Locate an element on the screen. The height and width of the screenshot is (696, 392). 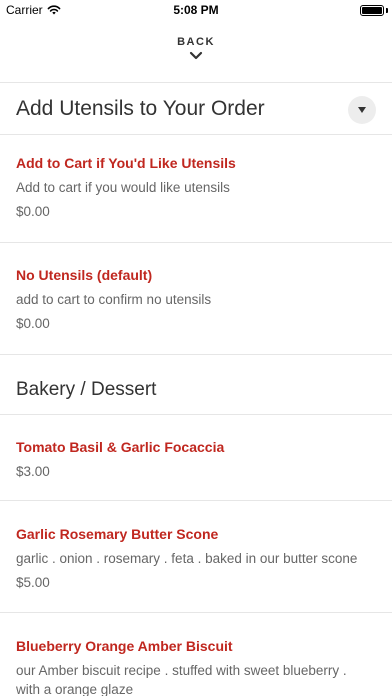
battery-nub is located at coordinates (387, 10).